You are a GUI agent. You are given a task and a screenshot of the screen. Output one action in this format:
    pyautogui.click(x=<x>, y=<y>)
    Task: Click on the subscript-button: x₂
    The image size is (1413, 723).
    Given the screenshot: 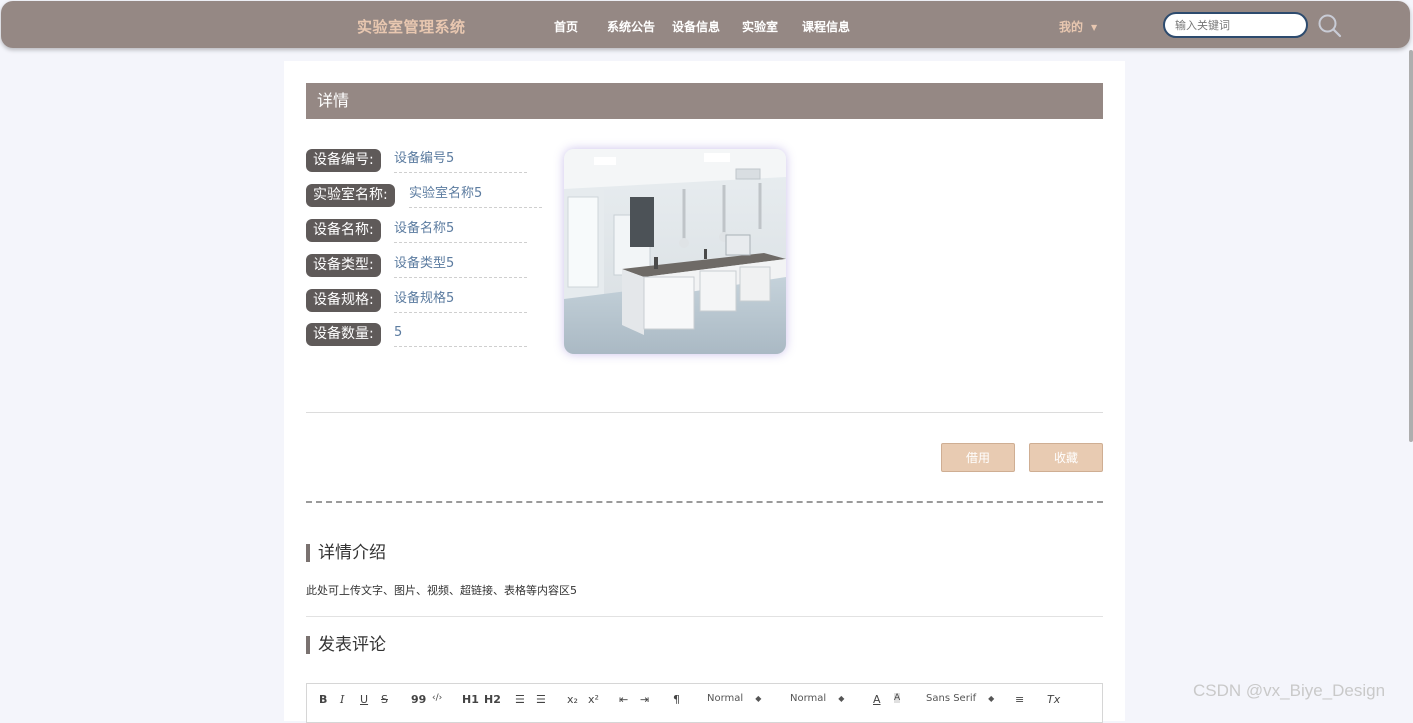 What is the action you would take?
    pyautogui.click(x=572, y=699)
    